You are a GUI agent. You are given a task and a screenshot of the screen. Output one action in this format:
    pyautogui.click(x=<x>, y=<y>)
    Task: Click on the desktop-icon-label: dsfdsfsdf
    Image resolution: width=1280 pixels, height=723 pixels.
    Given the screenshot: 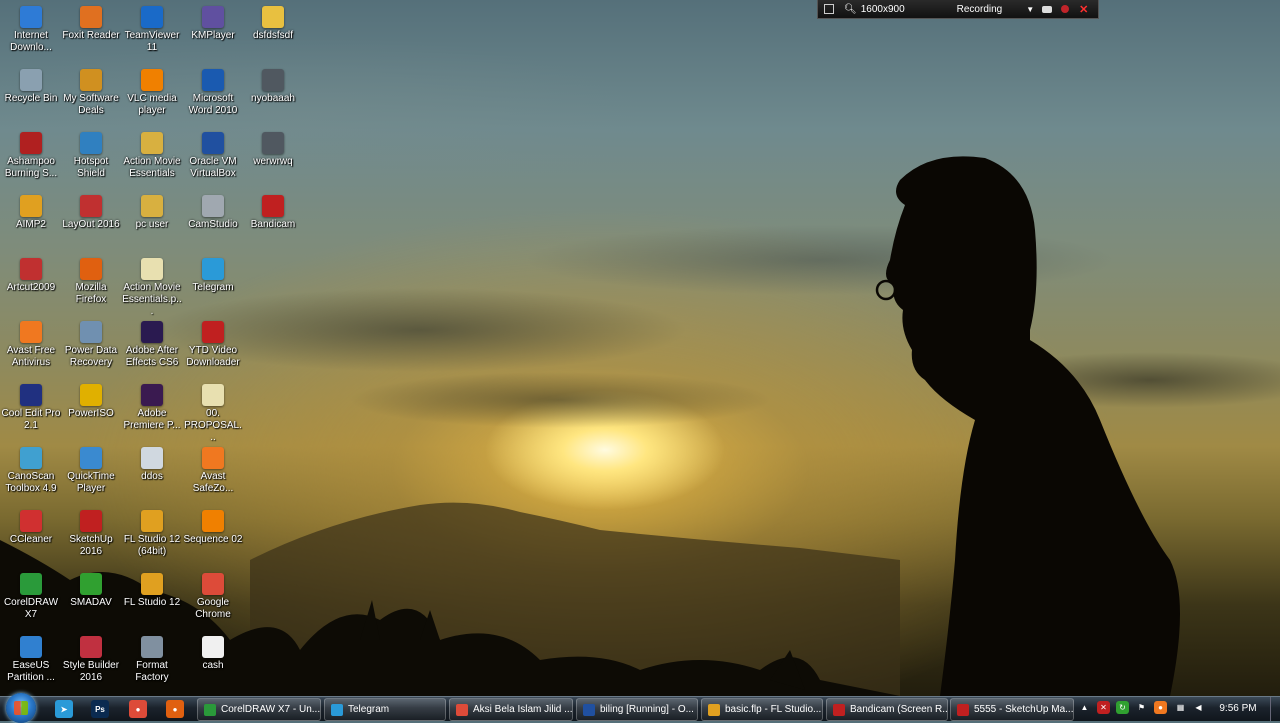 What is the action you would take?
    pyautogui.click(x=273, y=35)
    